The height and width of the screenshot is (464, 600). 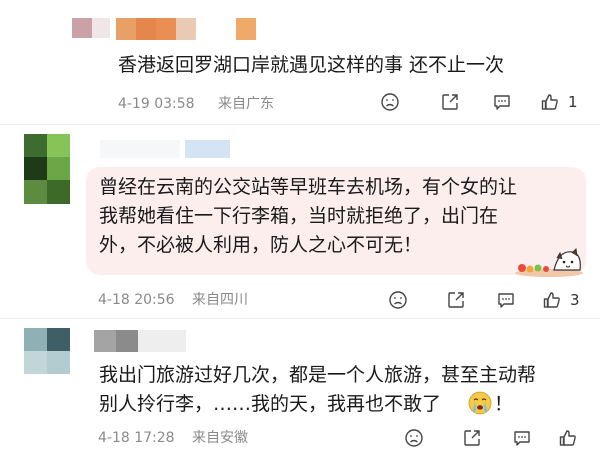 What do you see at coordinates (549, 262) in the screenshot?
I see `sticker-icon` at bounding box center [549, 262].